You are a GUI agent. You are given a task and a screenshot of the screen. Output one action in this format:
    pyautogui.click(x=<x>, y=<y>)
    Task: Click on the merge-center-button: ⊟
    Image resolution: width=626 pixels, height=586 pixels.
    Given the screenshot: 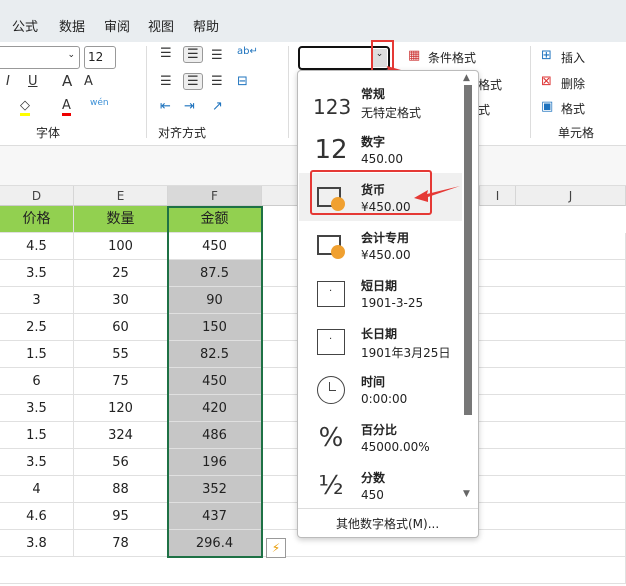 What is the action you would take?
    pyautogui.click(x=242, y=81)
    